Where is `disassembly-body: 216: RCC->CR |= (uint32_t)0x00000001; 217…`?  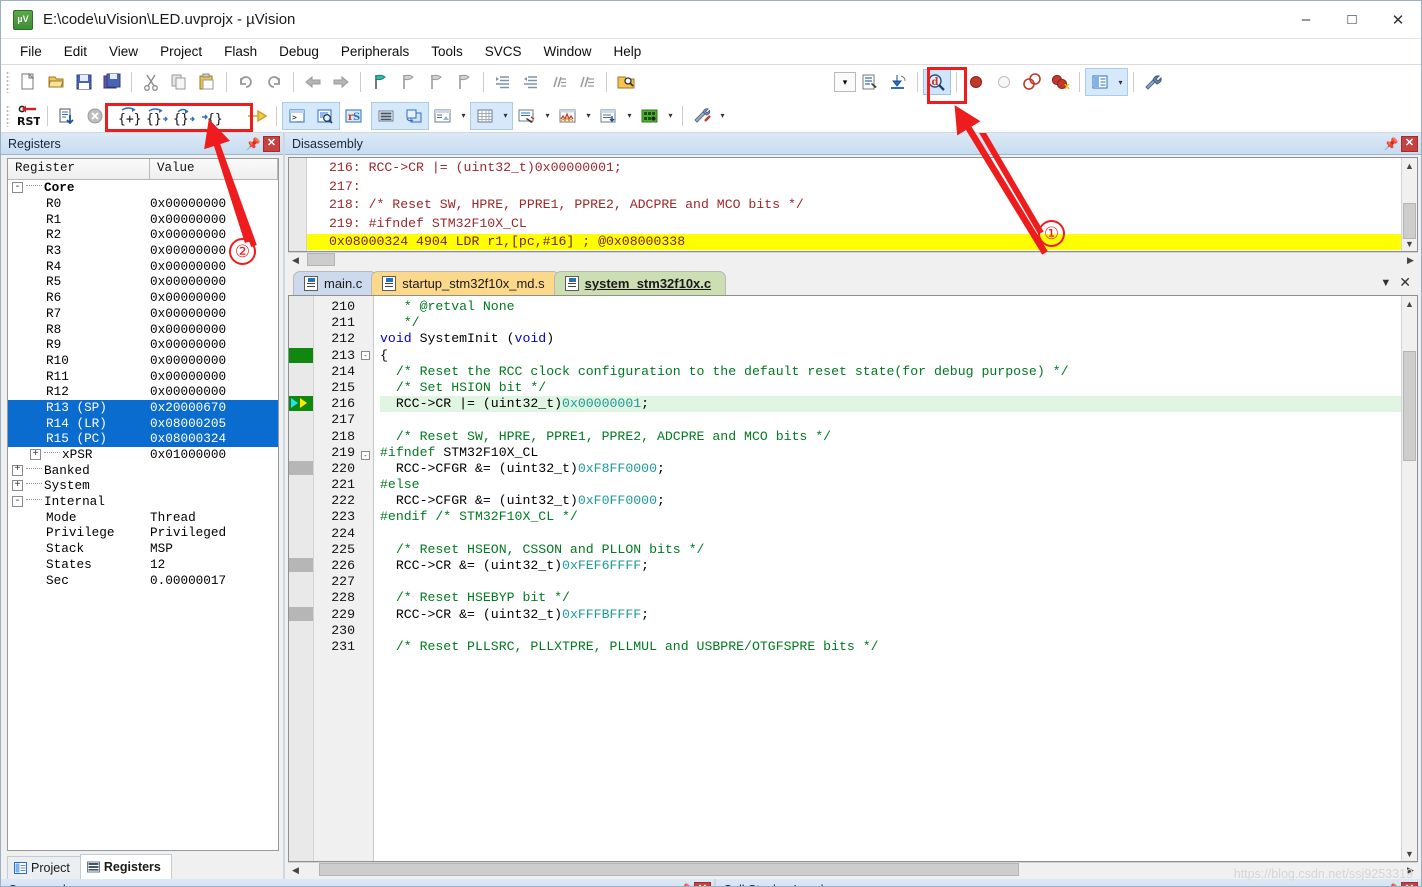 disassembly-body: 216: RCC->CR |= (uint32_t)0x00000001; 217… is located at coordinates (853, 204).